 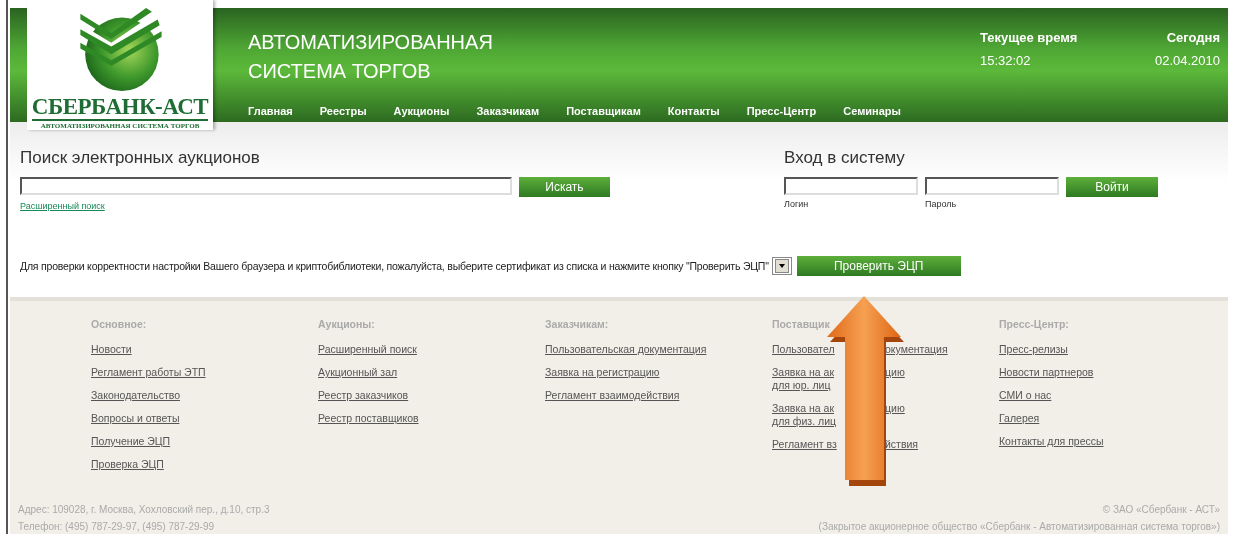 What do you see at coordinates (992, 186) in the screenshot?
I see `password-field` at bounding box center [992, 186].